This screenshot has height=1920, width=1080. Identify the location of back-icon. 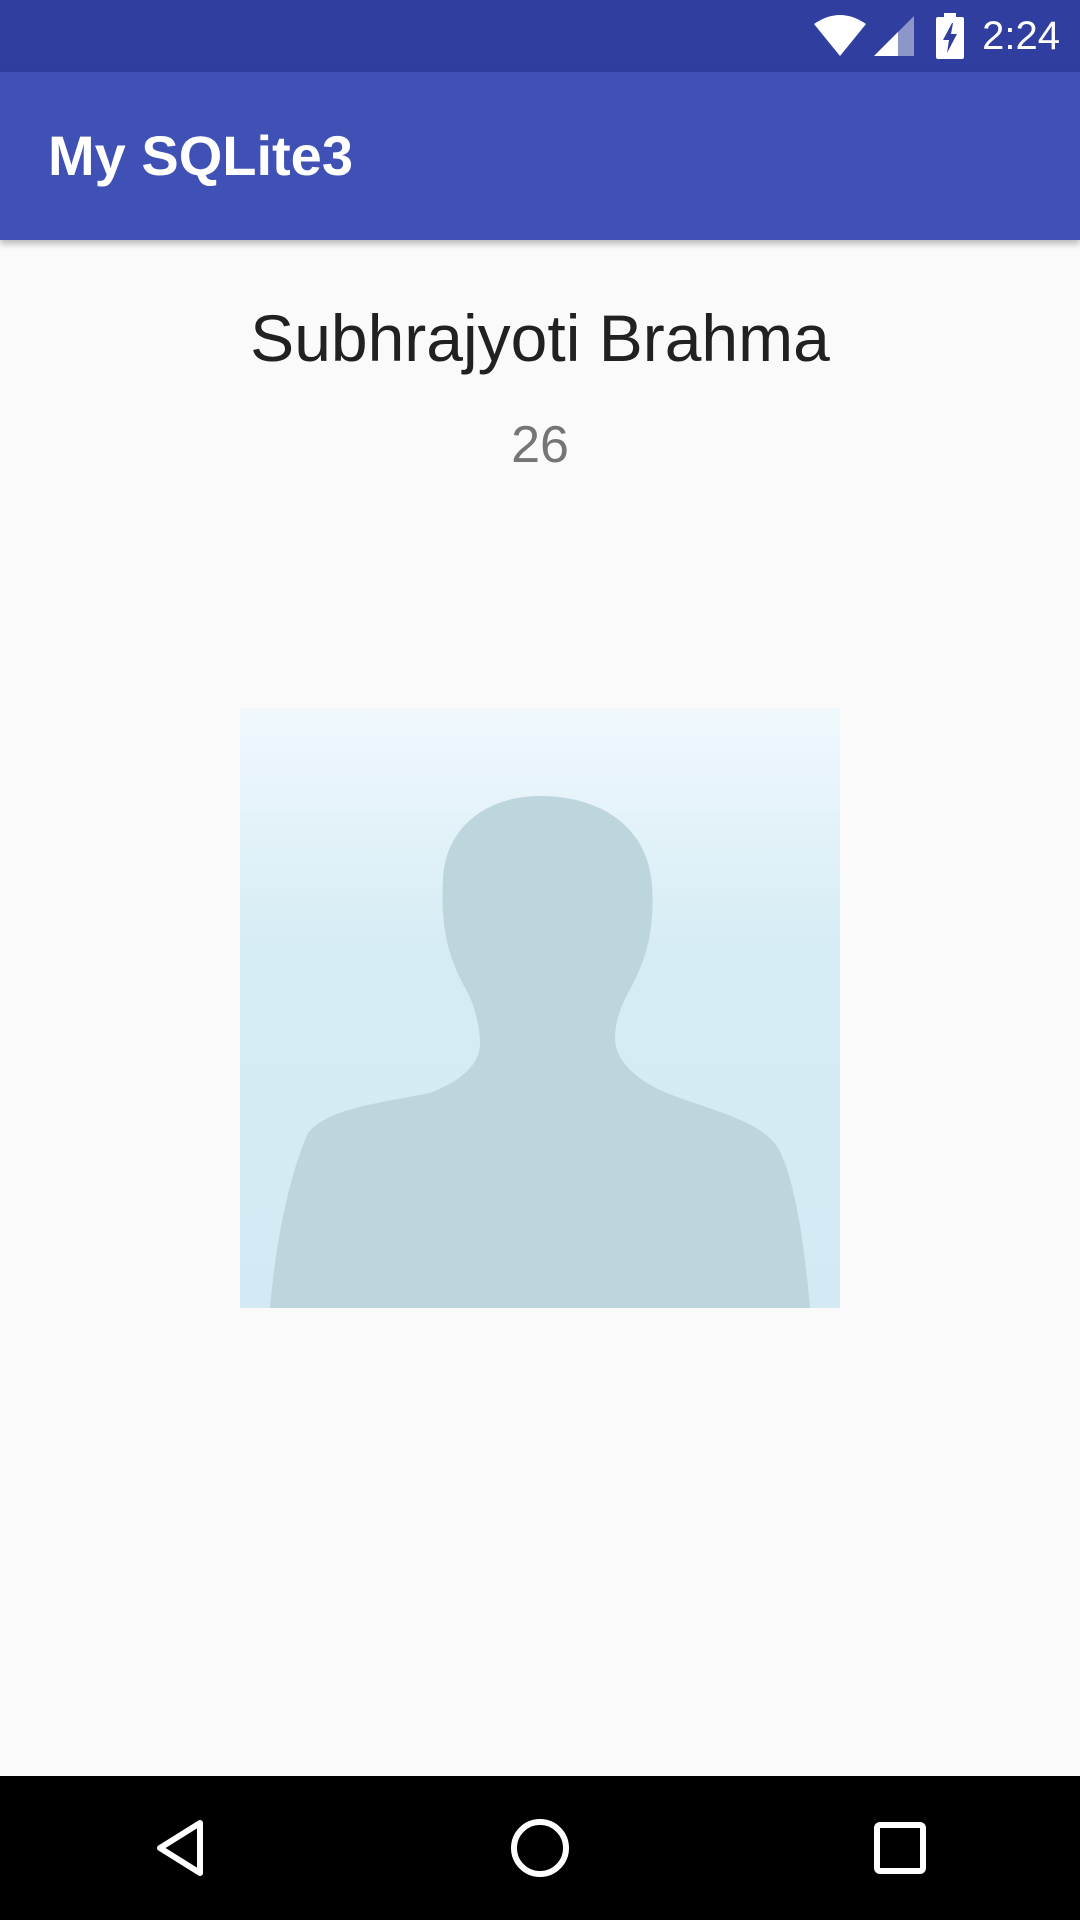
(180, 1848).